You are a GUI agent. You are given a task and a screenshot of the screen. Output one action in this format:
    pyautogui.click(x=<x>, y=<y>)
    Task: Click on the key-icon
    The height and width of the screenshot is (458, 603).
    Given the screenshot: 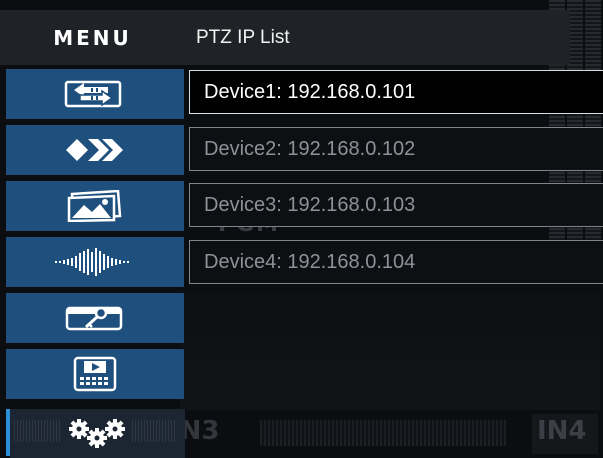 What is the action you would take?
    pyautogui.click(x=94, y=318)
    